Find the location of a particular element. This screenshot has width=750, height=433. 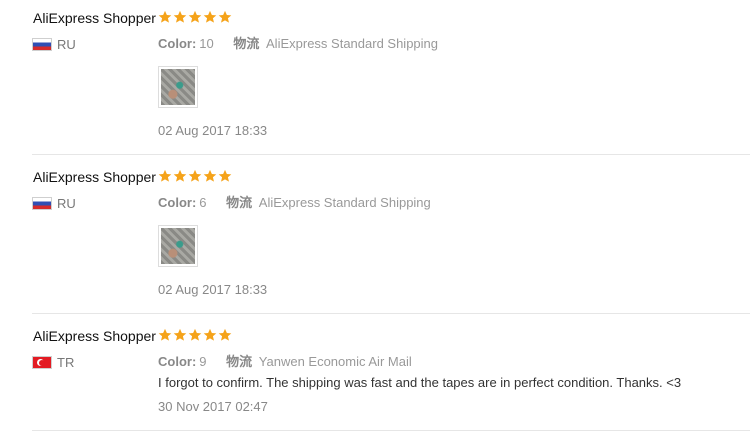

color-value: 10 is located at coordinates (206, 43).